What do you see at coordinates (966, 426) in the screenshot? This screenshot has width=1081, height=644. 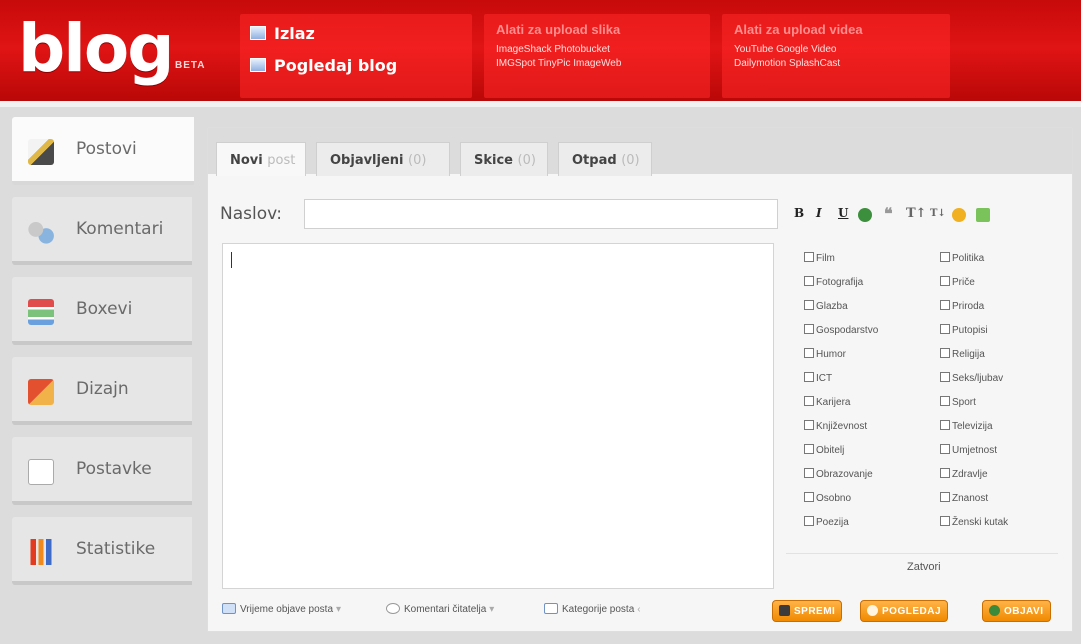 I see `category-televizija: Televizija` at bounding box center [966, 426].